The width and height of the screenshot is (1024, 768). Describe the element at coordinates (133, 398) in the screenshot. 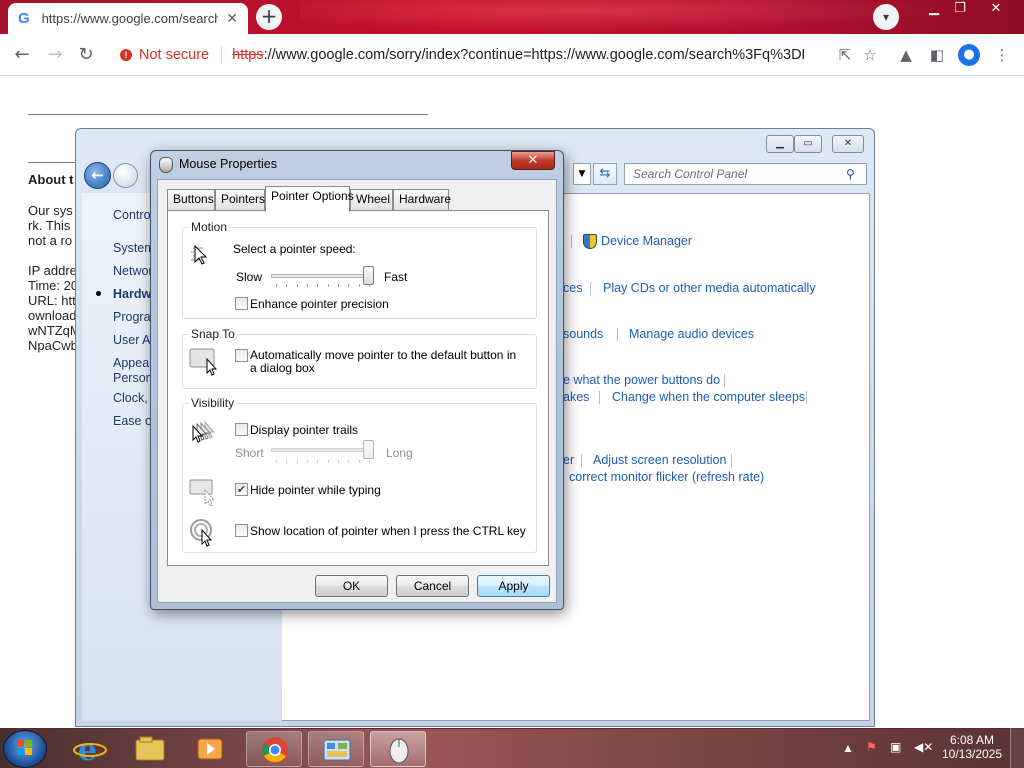

I see `cp-nav-clock: Clock,` at that location.